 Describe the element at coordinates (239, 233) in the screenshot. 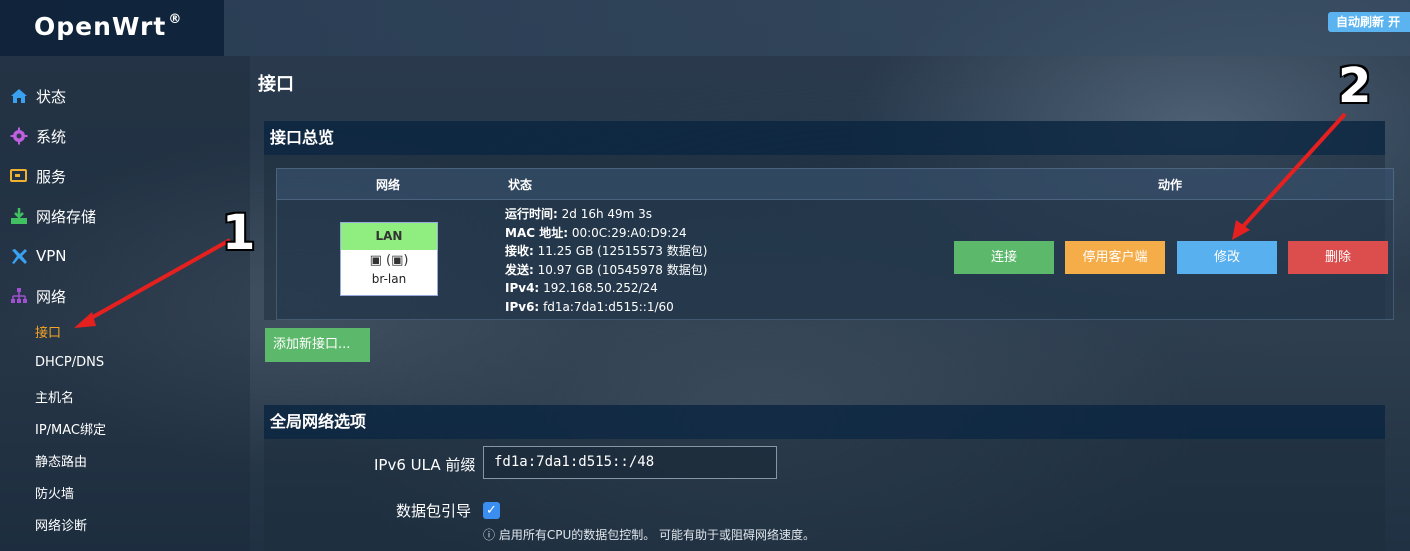

I see `annotation-marker-1: 1` at that location.